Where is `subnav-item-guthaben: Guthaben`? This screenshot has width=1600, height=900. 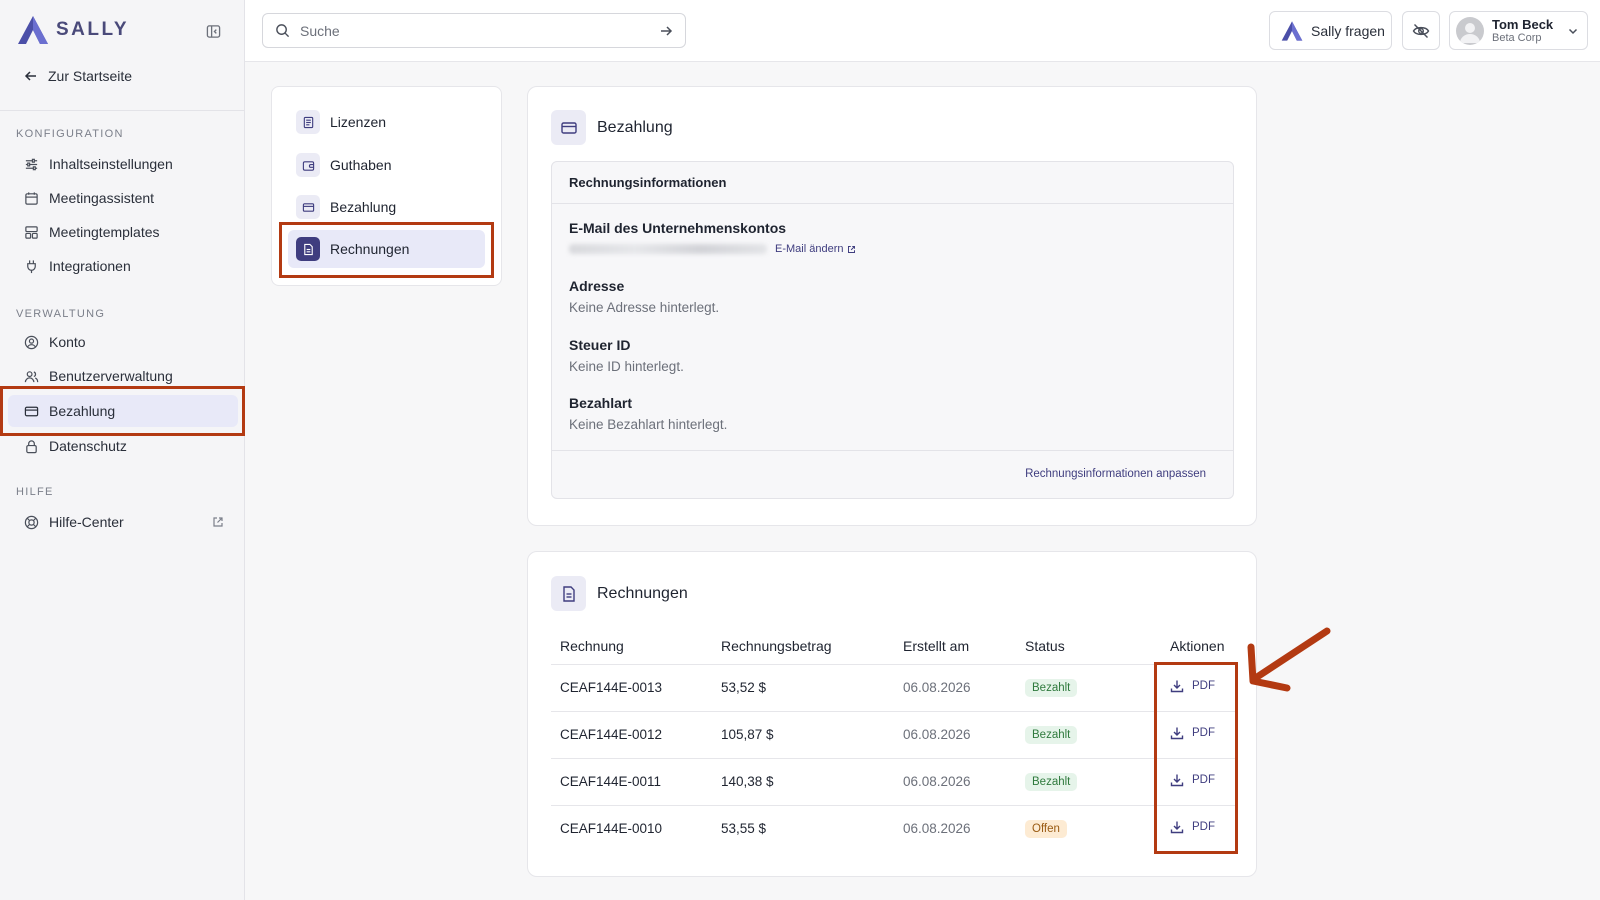 subnav-item-guthaben: Guthaben is located at coordinates (386, 165).